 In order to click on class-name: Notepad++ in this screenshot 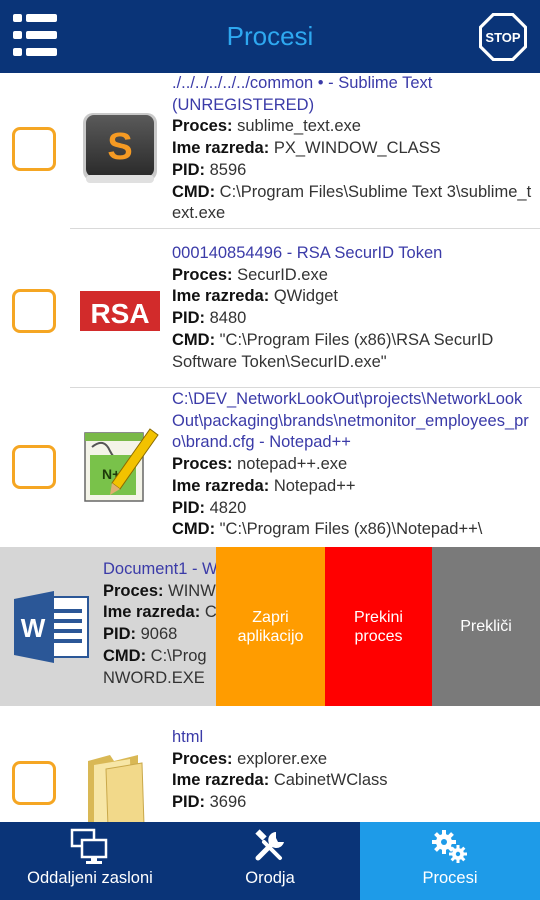, I will do `click(314, 485)`.